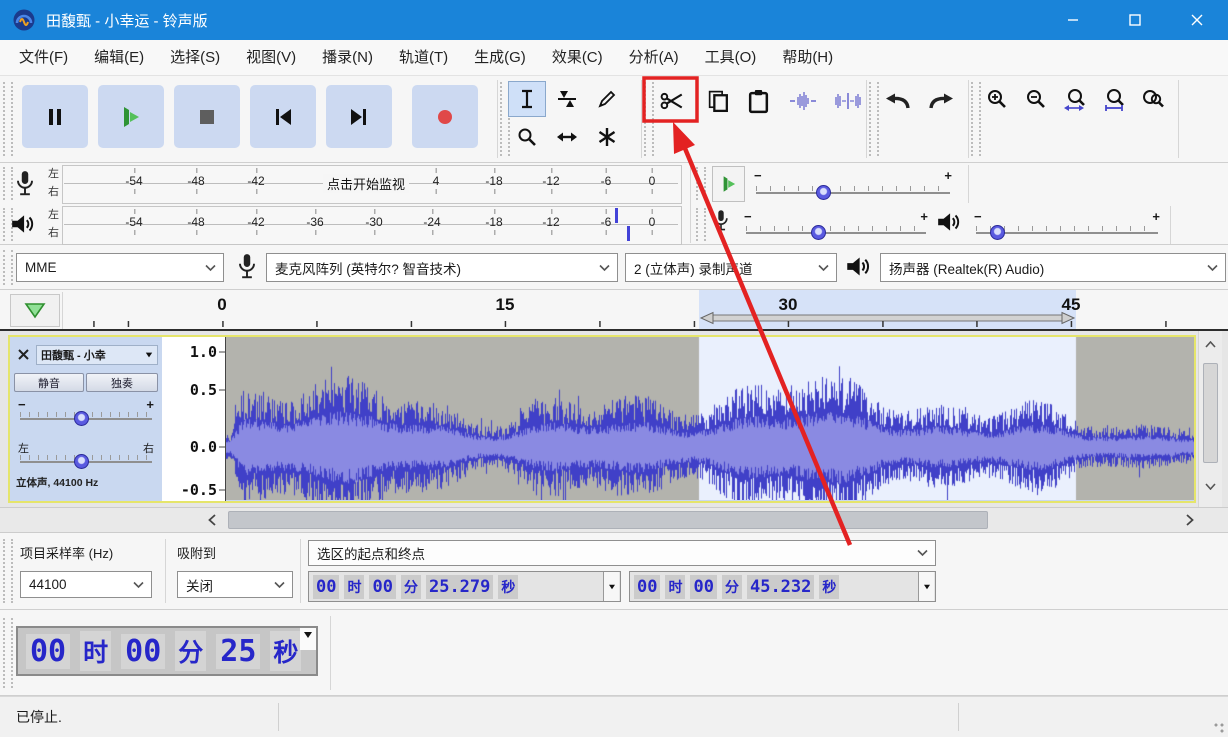  I want to click on speed-toolbar-grabber, so click(701, 183).